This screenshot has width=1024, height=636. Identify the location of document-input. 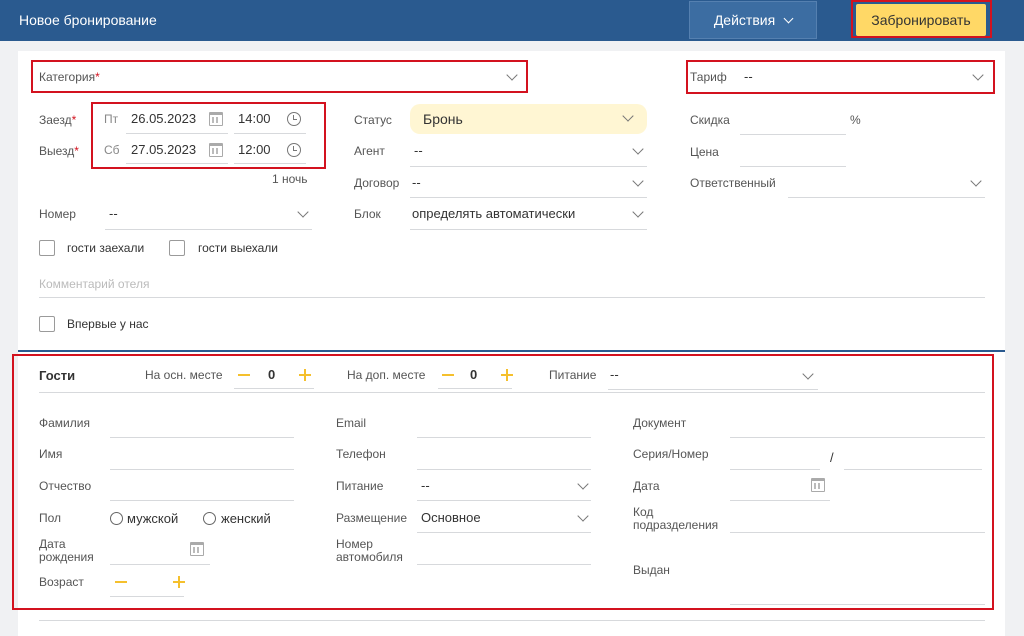
(857, 437).